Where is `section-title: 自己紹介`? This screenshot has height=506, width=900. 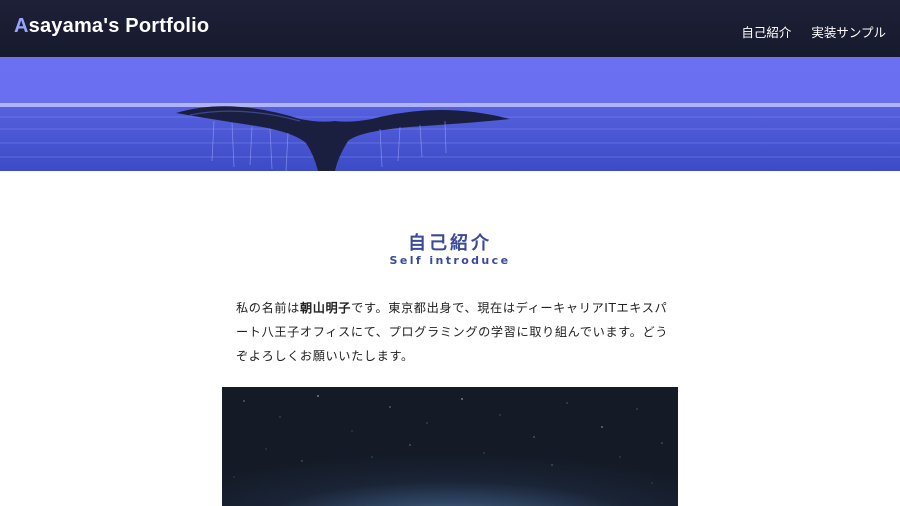 section-title: 自己紹介 is located at coordinates (450, 243).